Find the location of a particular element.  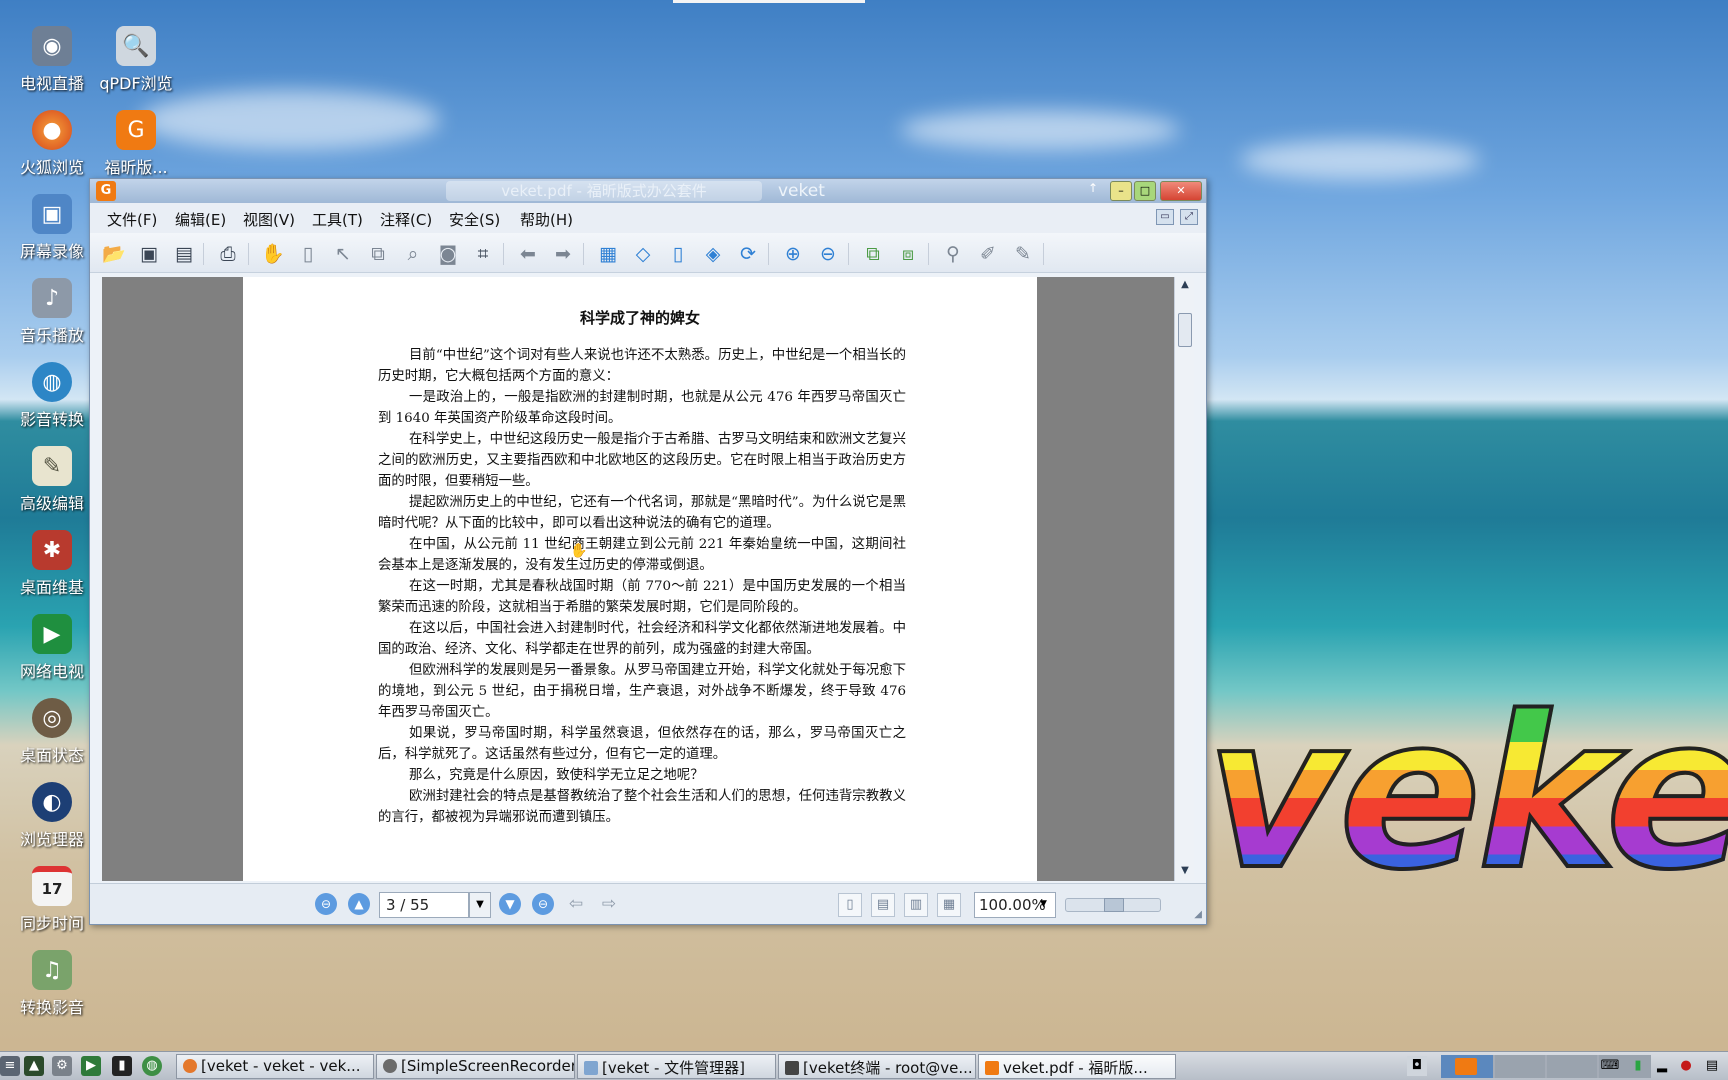

vertical-scrollbar: ▲ ▼ is located at coordinates (1184, 579).